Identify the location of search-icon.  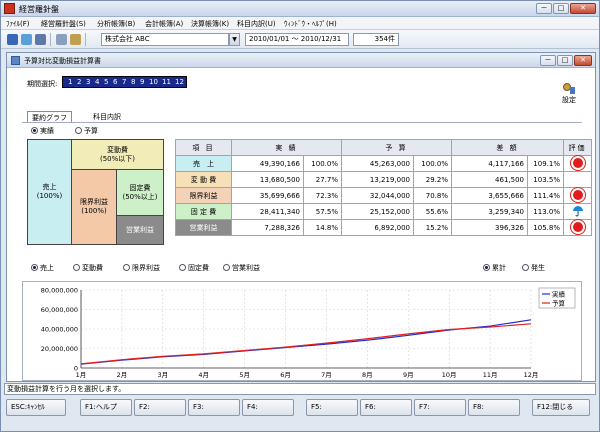
(75, 39).